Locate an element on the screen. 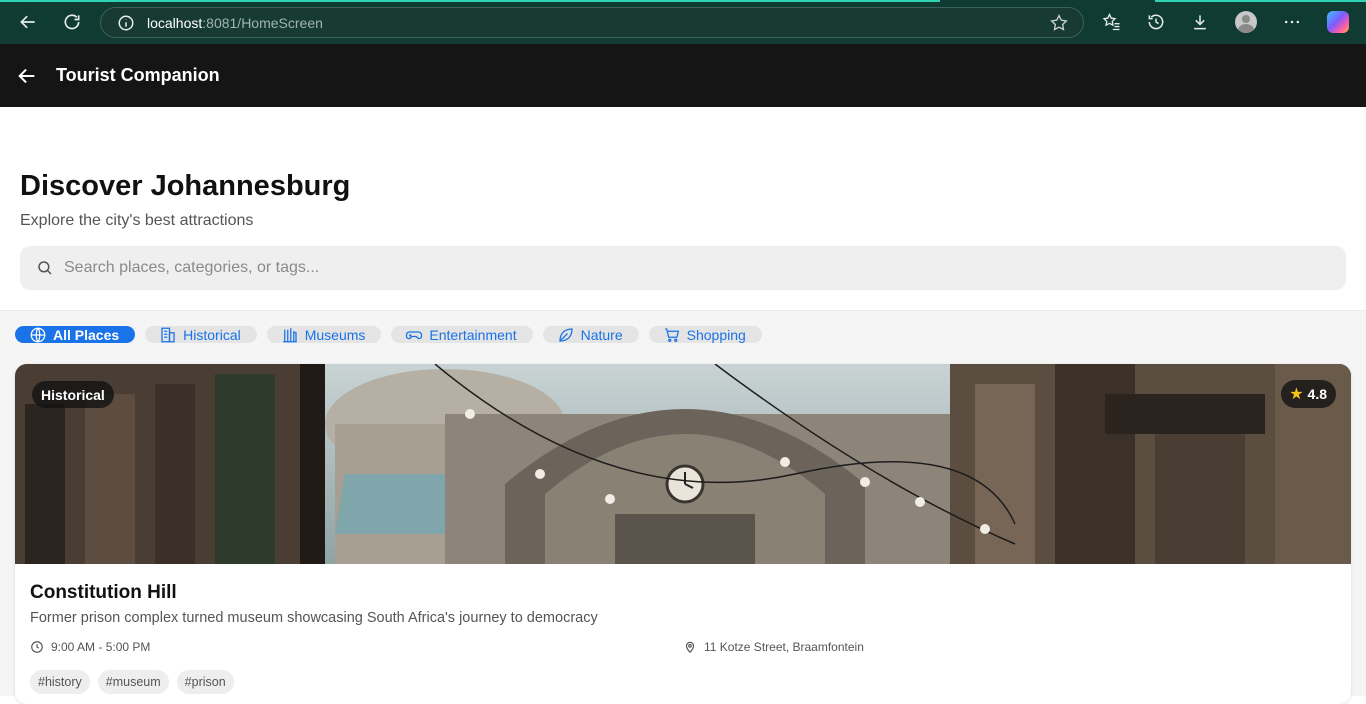  place-name: Constitution Hill is located at coordinates (103, 592).